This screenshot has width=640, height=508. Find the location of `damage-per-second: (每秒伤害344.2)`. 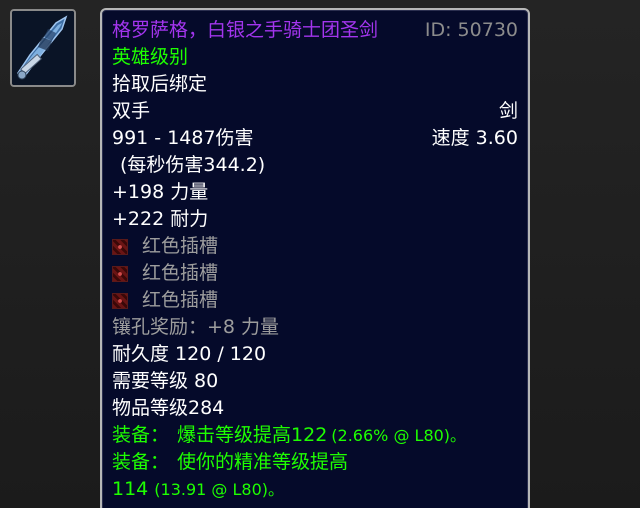

damage-per-second: (每秒伤害344.2) is located at coordinates (193, 165).